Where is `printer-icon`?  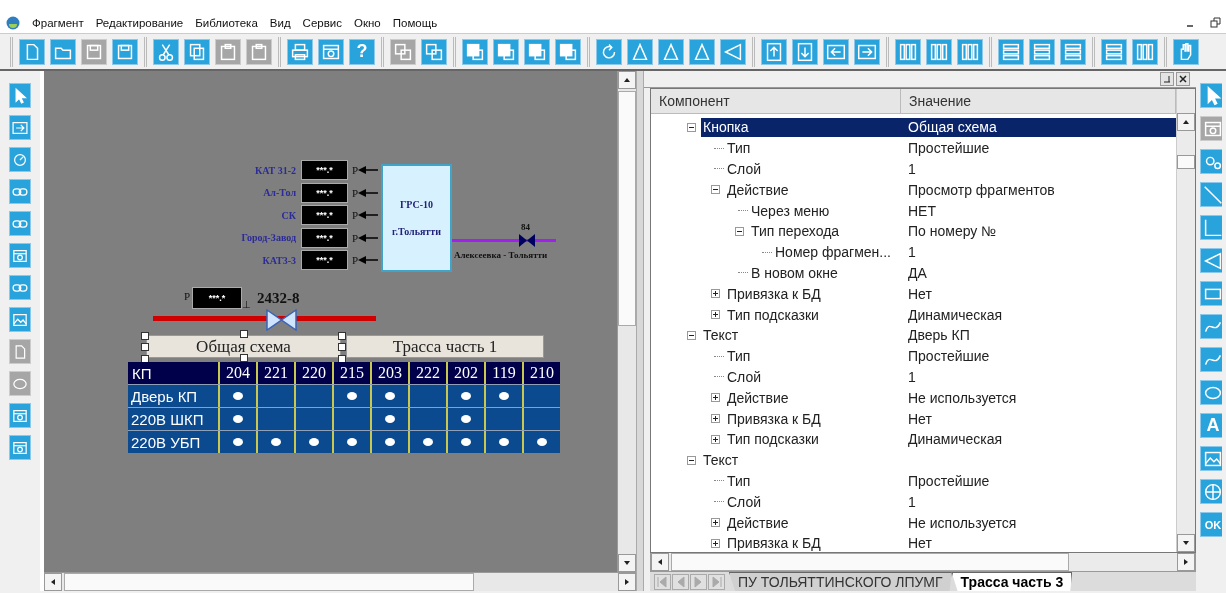
printer-icon is located at coordinates (300, 51).